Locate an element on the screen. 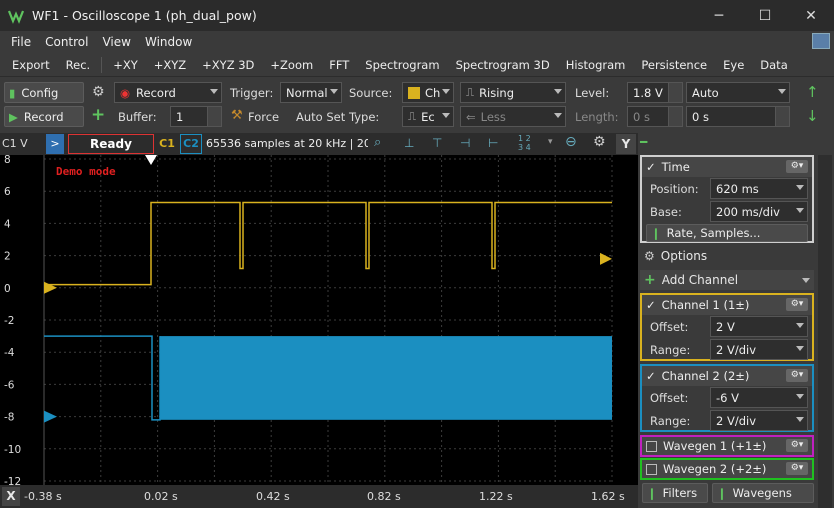 The image size is (834, 508). toolbar-eye: Eye is located at coordinates (733, 65).